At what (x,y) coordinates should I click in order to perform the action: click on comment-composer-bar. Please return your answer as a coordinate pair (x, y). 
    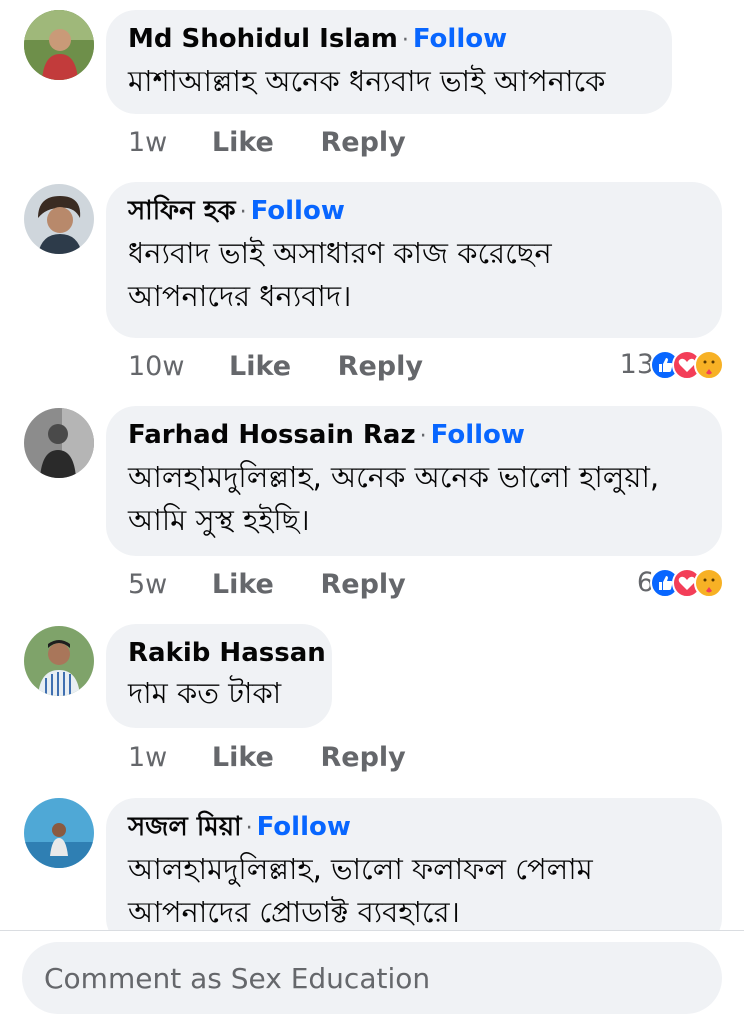
    Looking at the image, I should click on (372, 977).